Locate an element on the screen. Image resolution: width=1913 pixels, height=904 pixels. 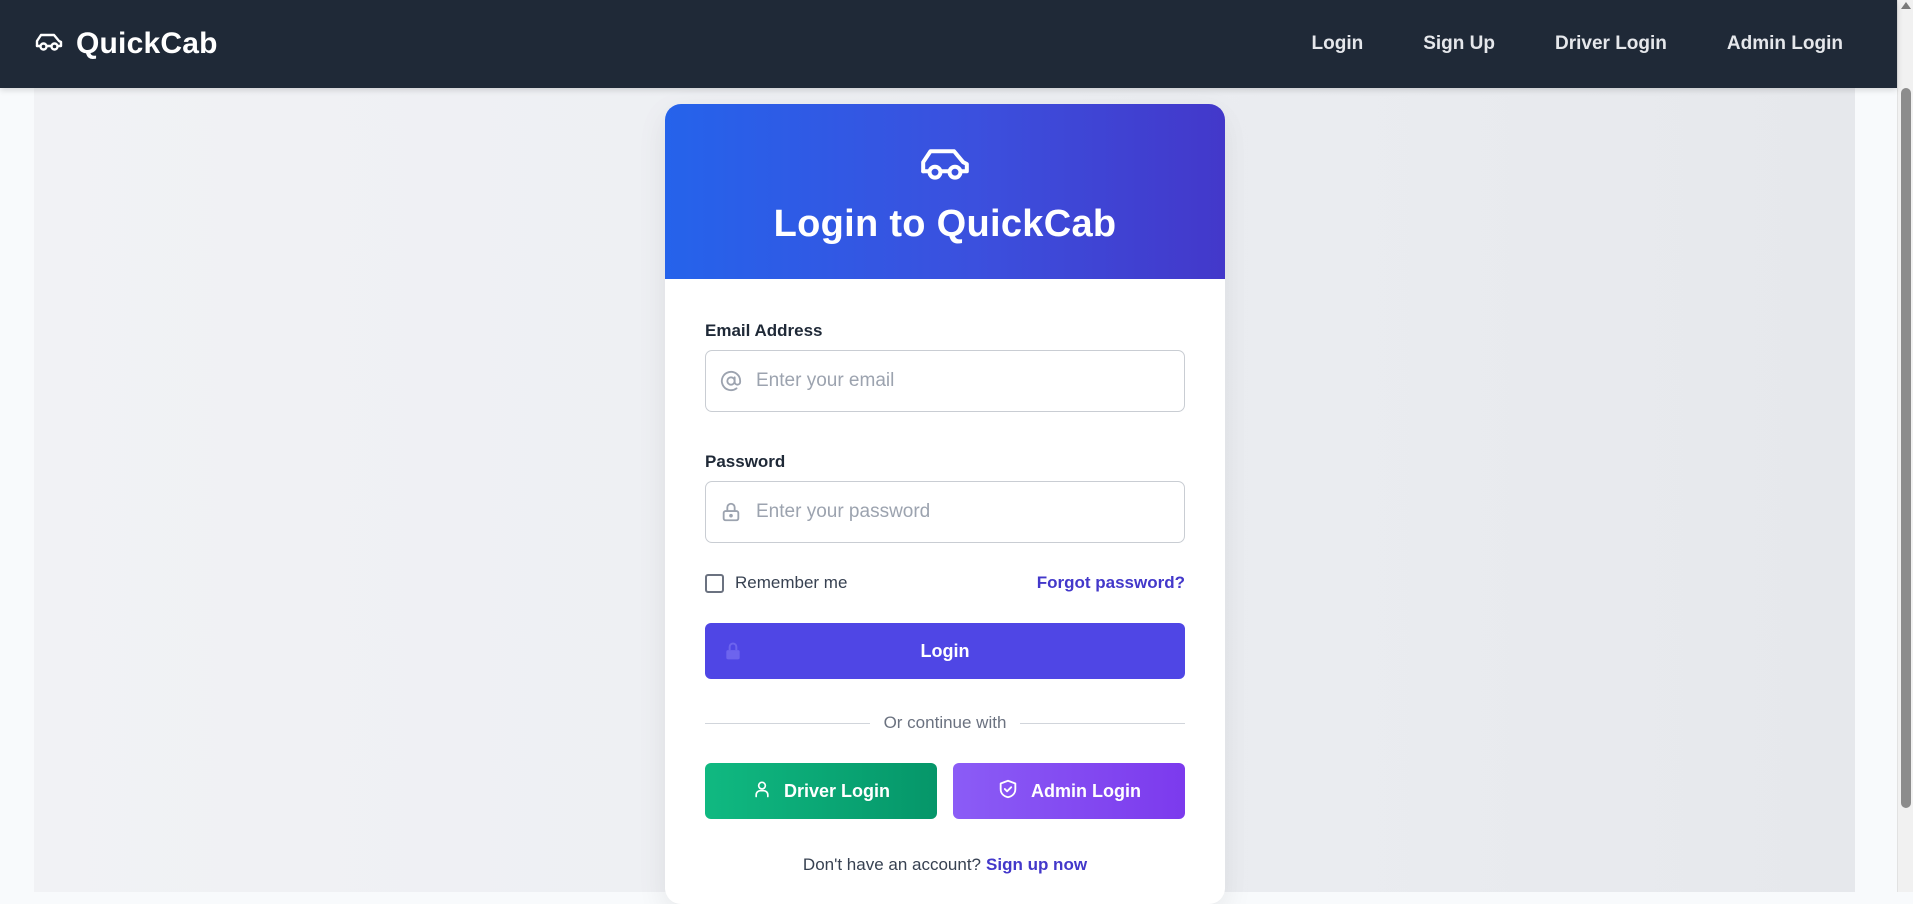
remember-label: Remember me is located at coordinates (791, 582).